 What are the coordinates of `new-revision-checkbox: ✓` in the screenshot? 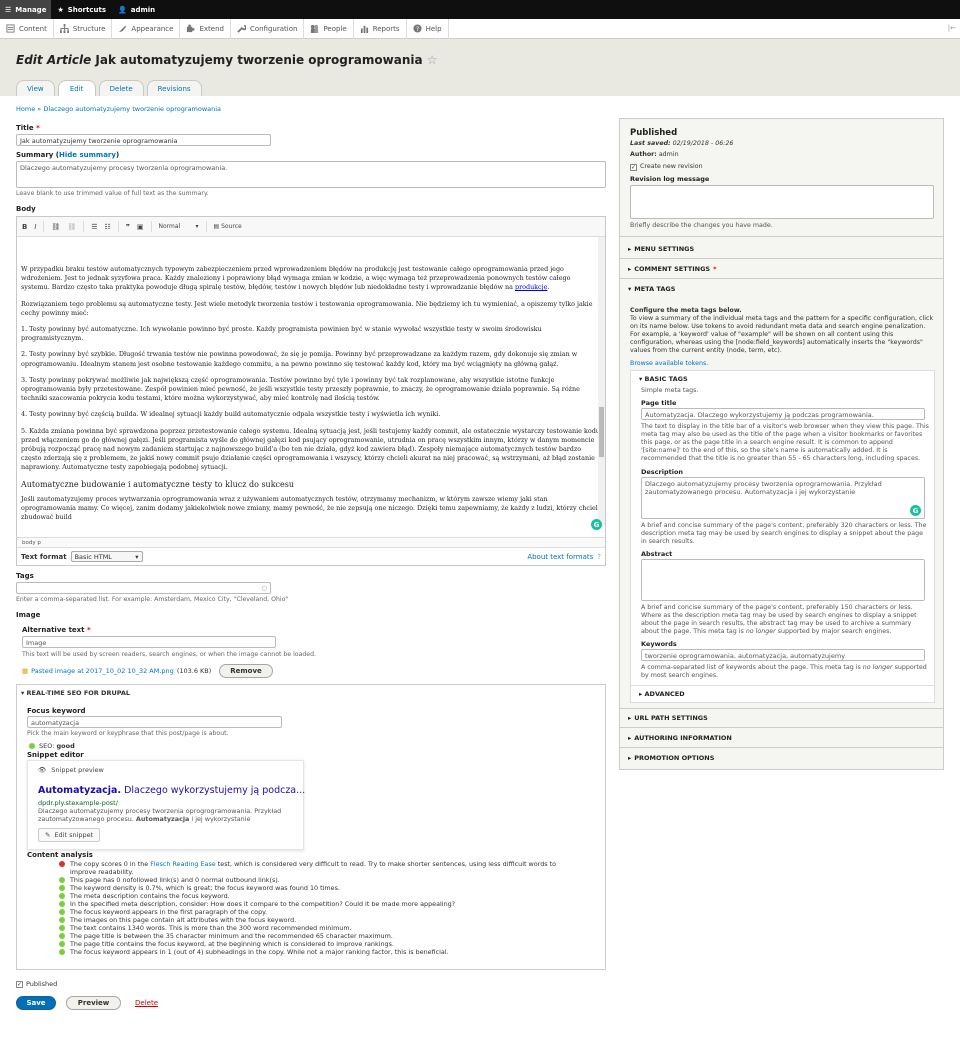 It's located at (633, 167).